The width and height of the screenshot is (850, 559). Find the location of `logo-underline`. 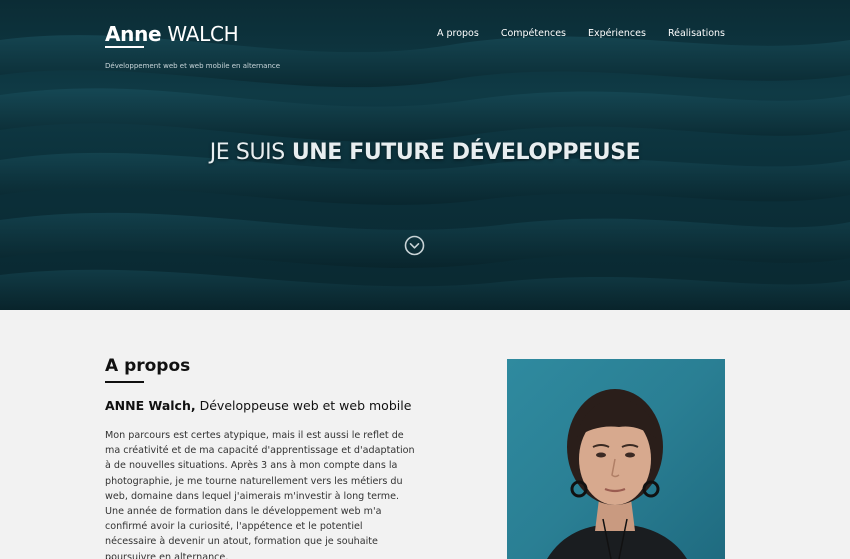

logo-underline is located at coordinates (124, 47).